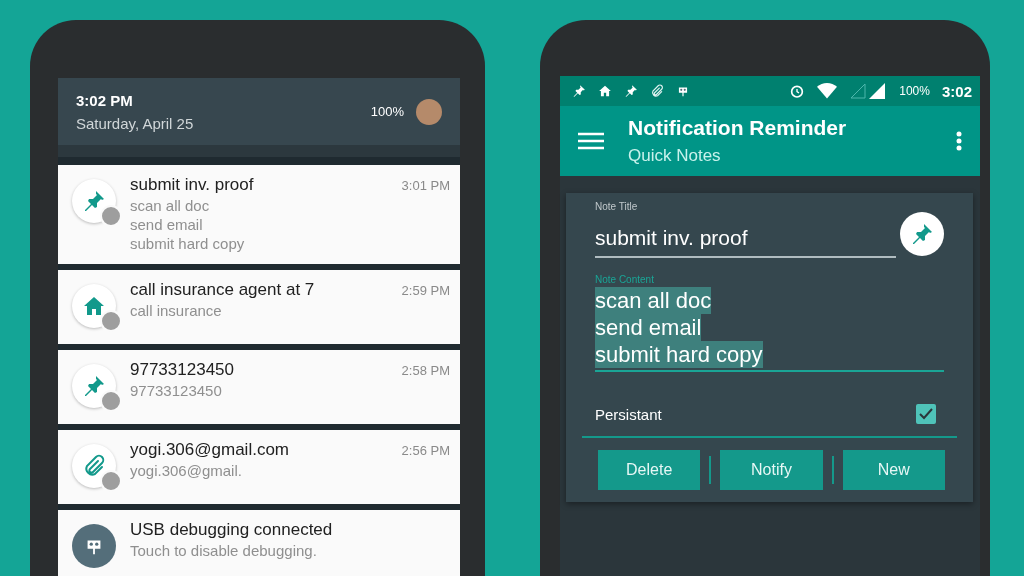 Image resolution: width=1024 pixels, height=576 pixels. What do you see at coordinates (259, 467) in the screenshot?
I see `notification-card: yogi.306@gmail.com 2:56 PM yogi.306@gmail.` at bounding box center [259, 467].